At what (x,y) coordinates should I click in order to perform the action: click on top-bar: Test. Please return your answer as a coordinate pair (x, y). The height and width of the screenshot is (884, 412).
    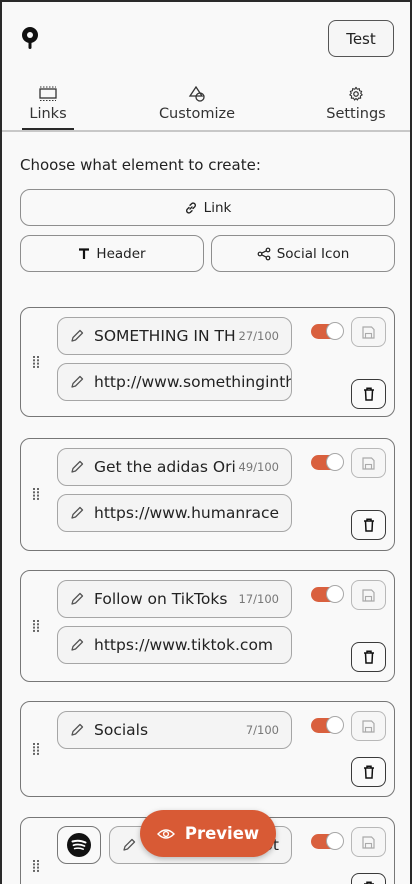
    Looking at the image, I should click on (206, 38).